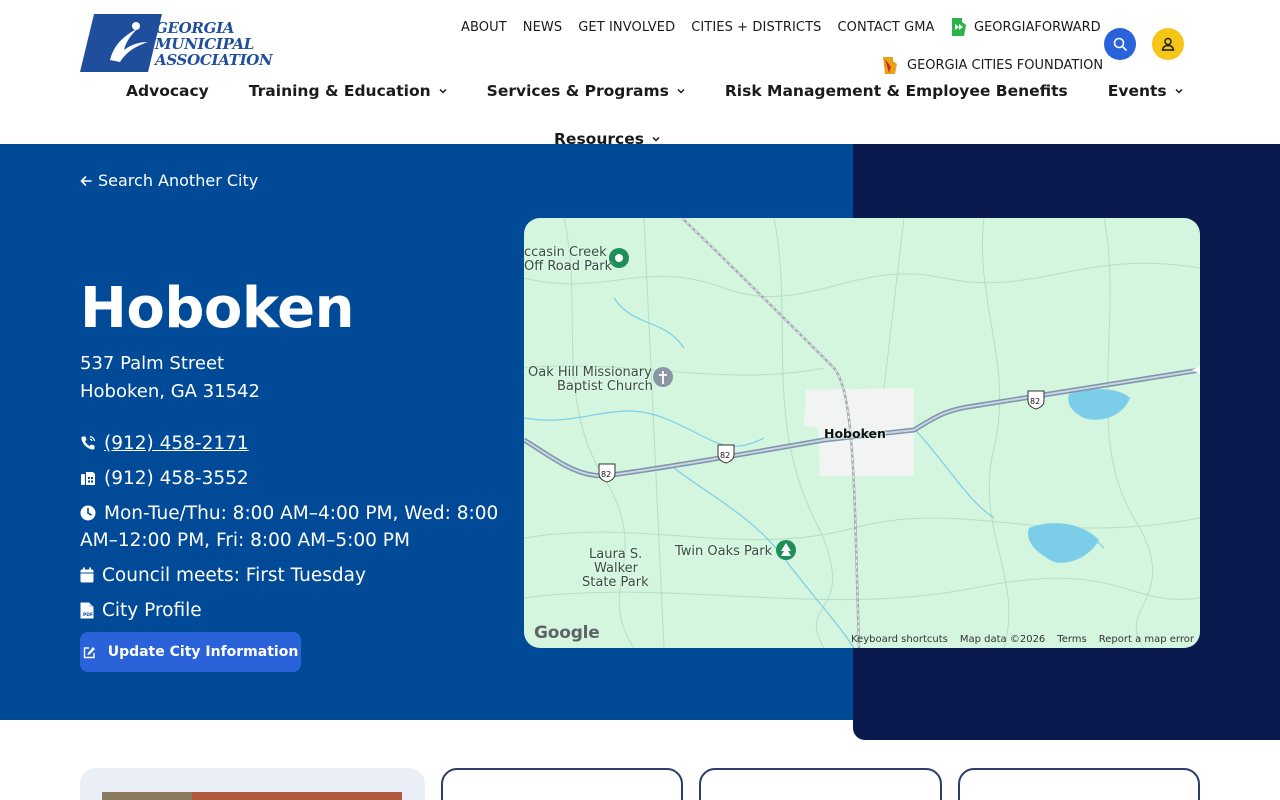  Describe the element at coordinates (152, 610) in the screenshot. I see `city-profile-label: City Profile` at that location.